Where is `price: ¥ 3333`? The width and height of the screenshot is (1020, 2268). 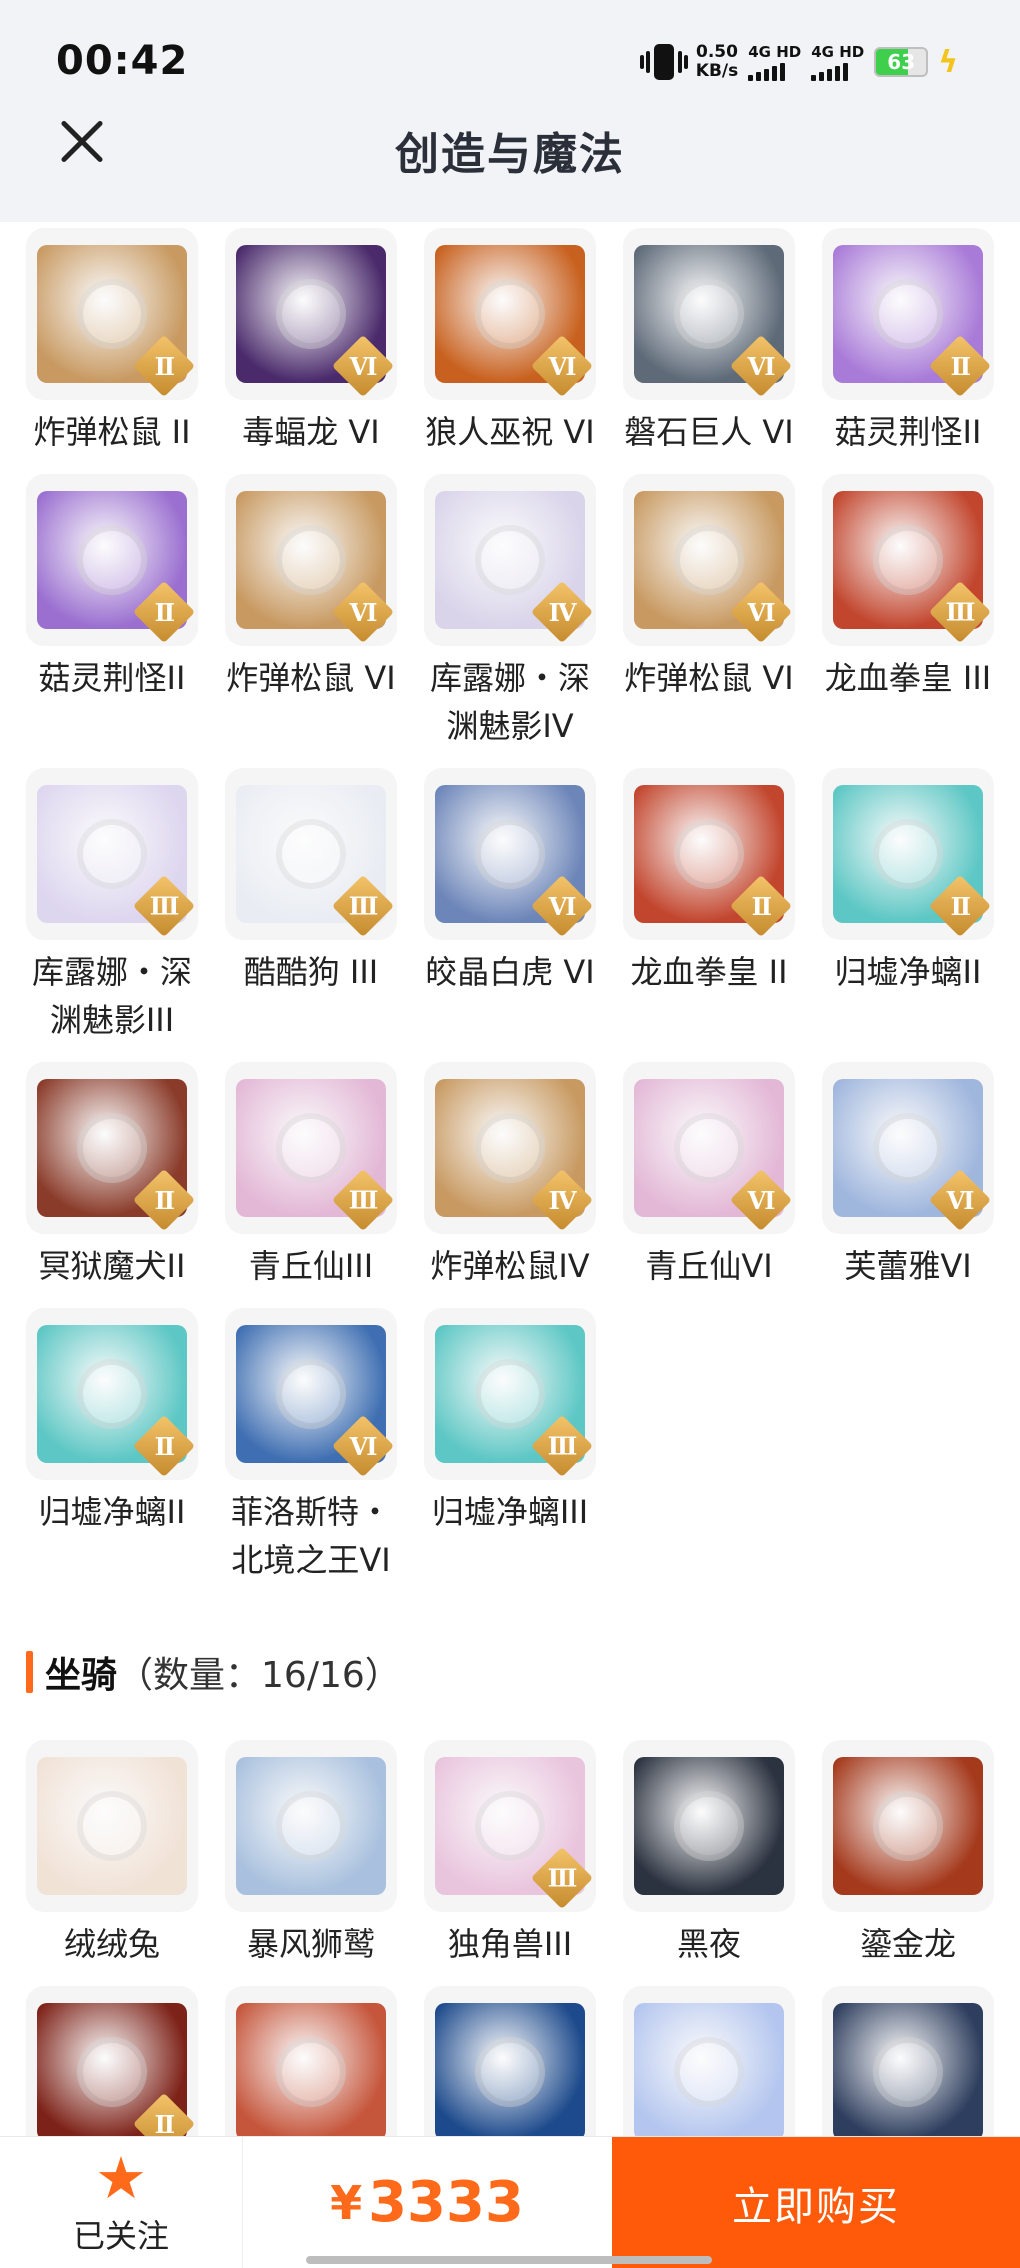
price: ¥ 3333 is located at coordinates (427, 2202).